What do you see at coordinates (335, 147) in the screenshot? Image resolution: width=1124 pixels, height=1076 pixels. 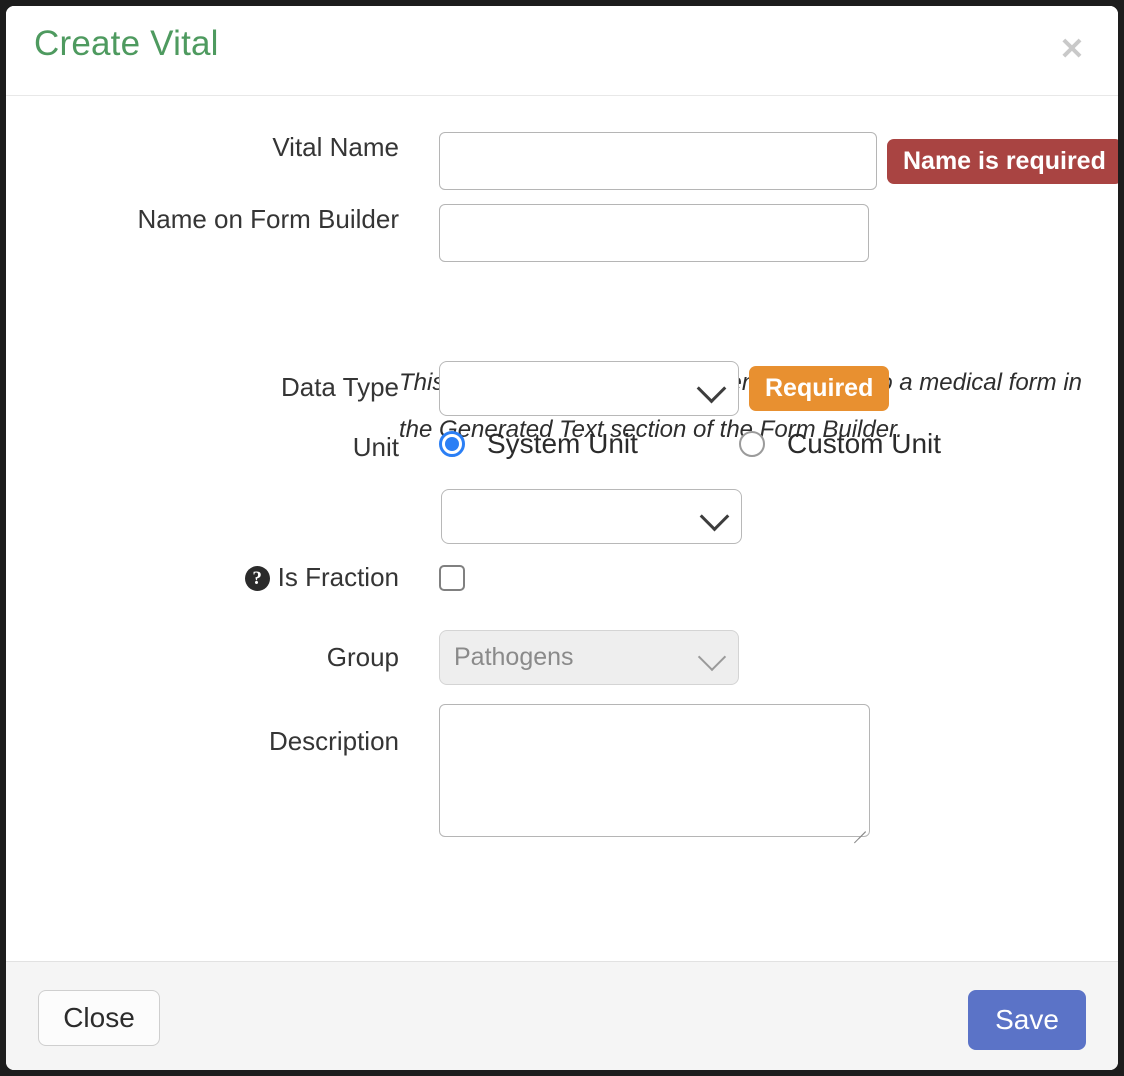 I see `vital-name-label: Vital Name` at bounding box center [335, 147].